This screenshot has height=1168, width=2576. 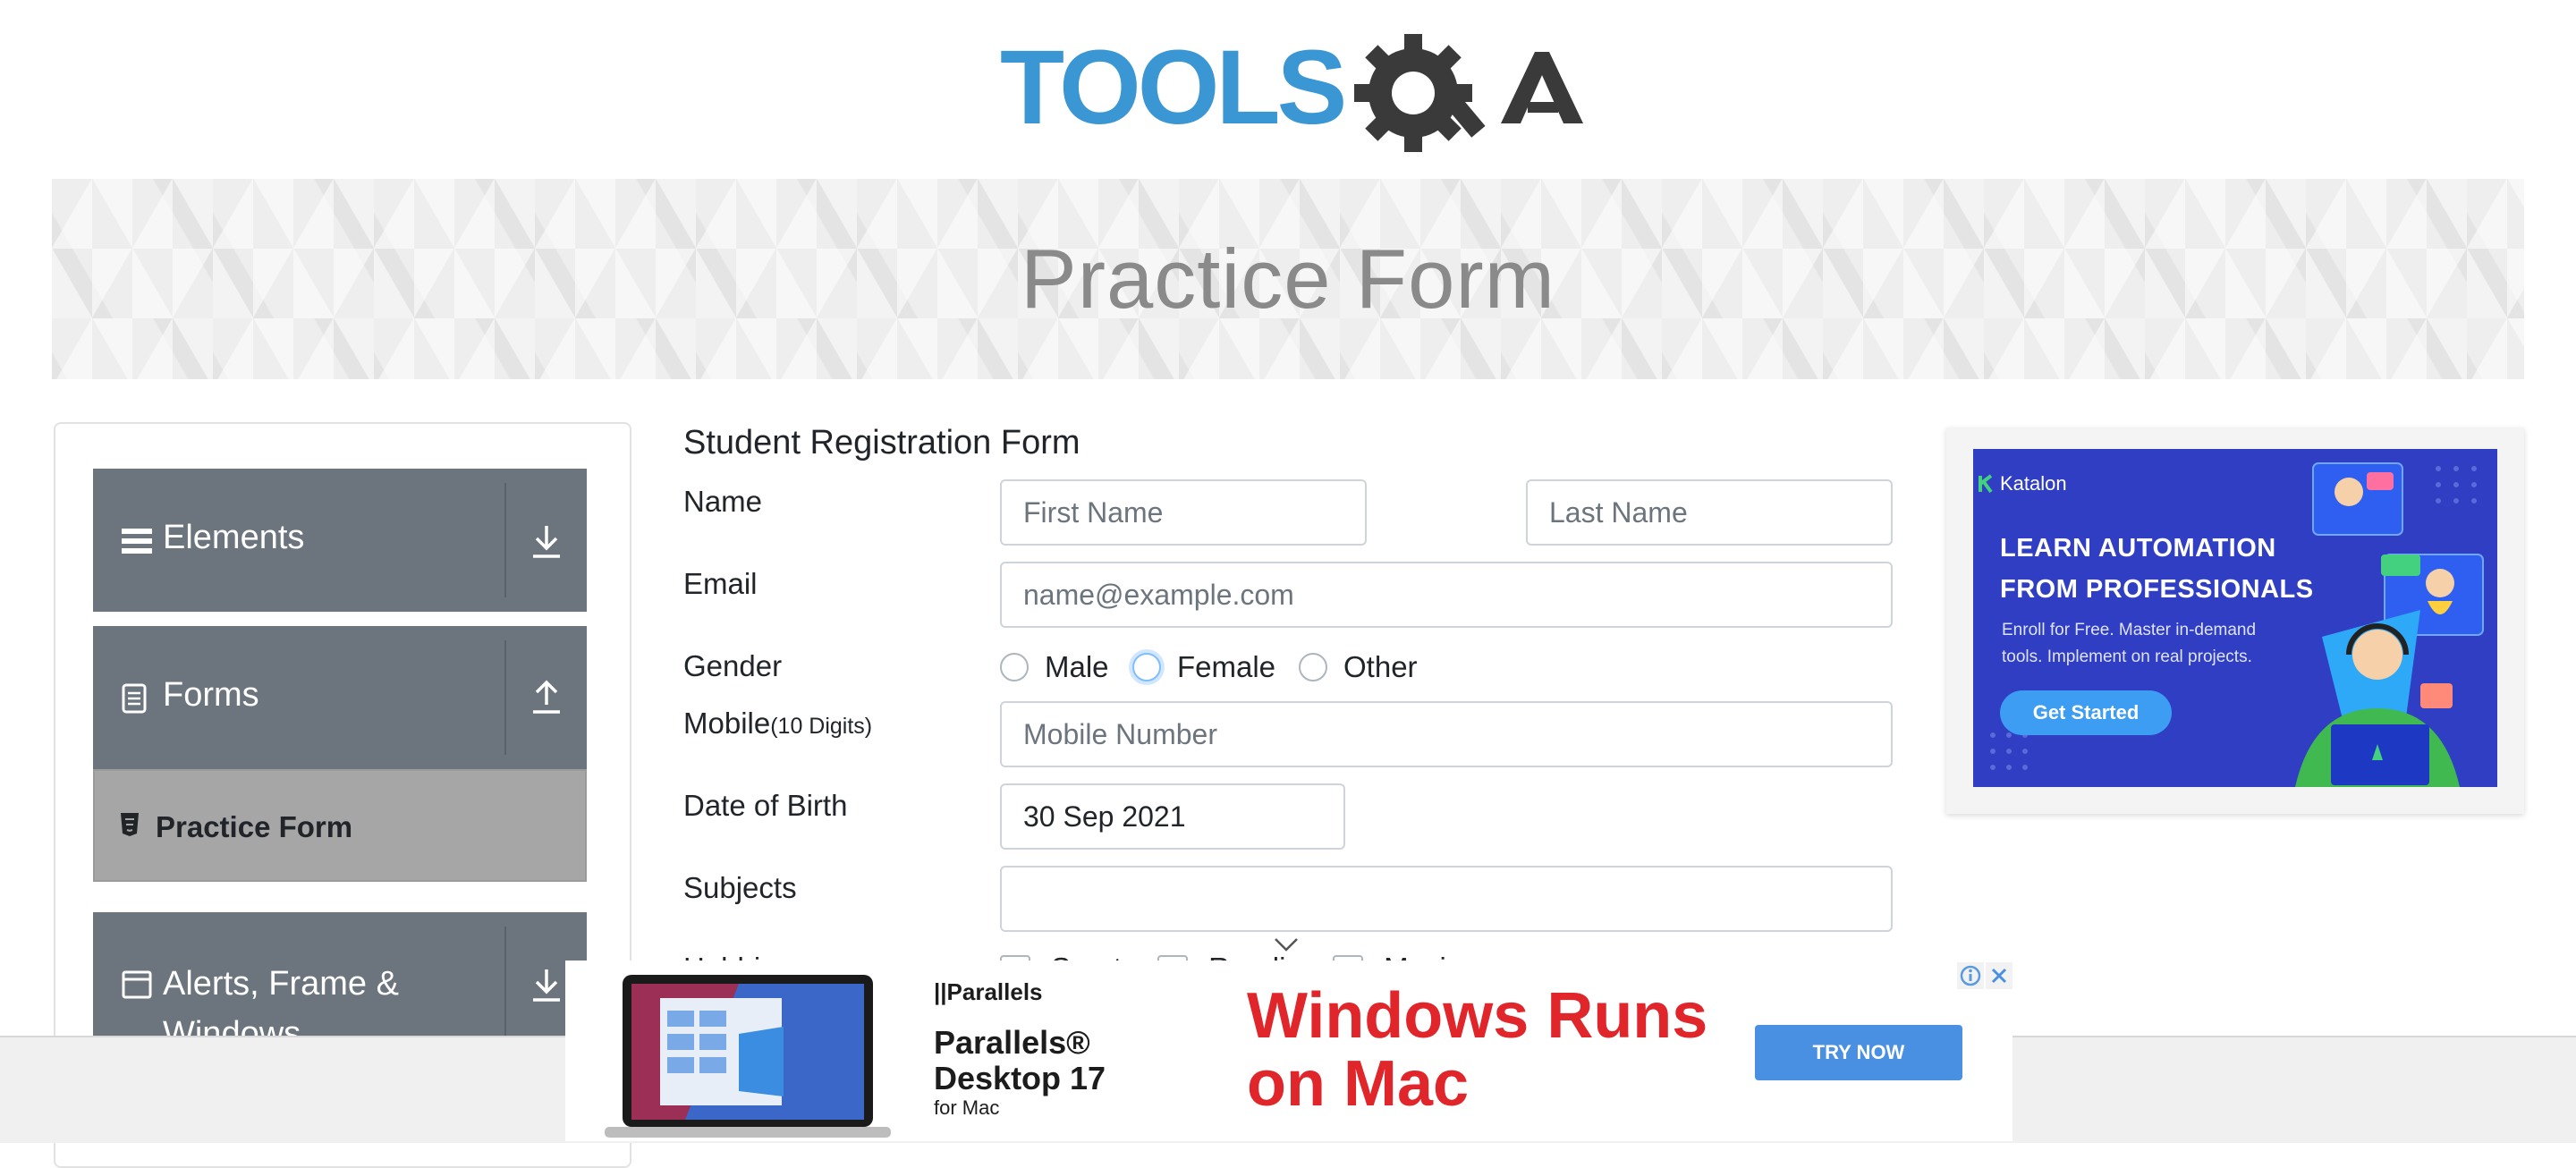 I want to click on email-label: Email, so click(x=720, y=583).